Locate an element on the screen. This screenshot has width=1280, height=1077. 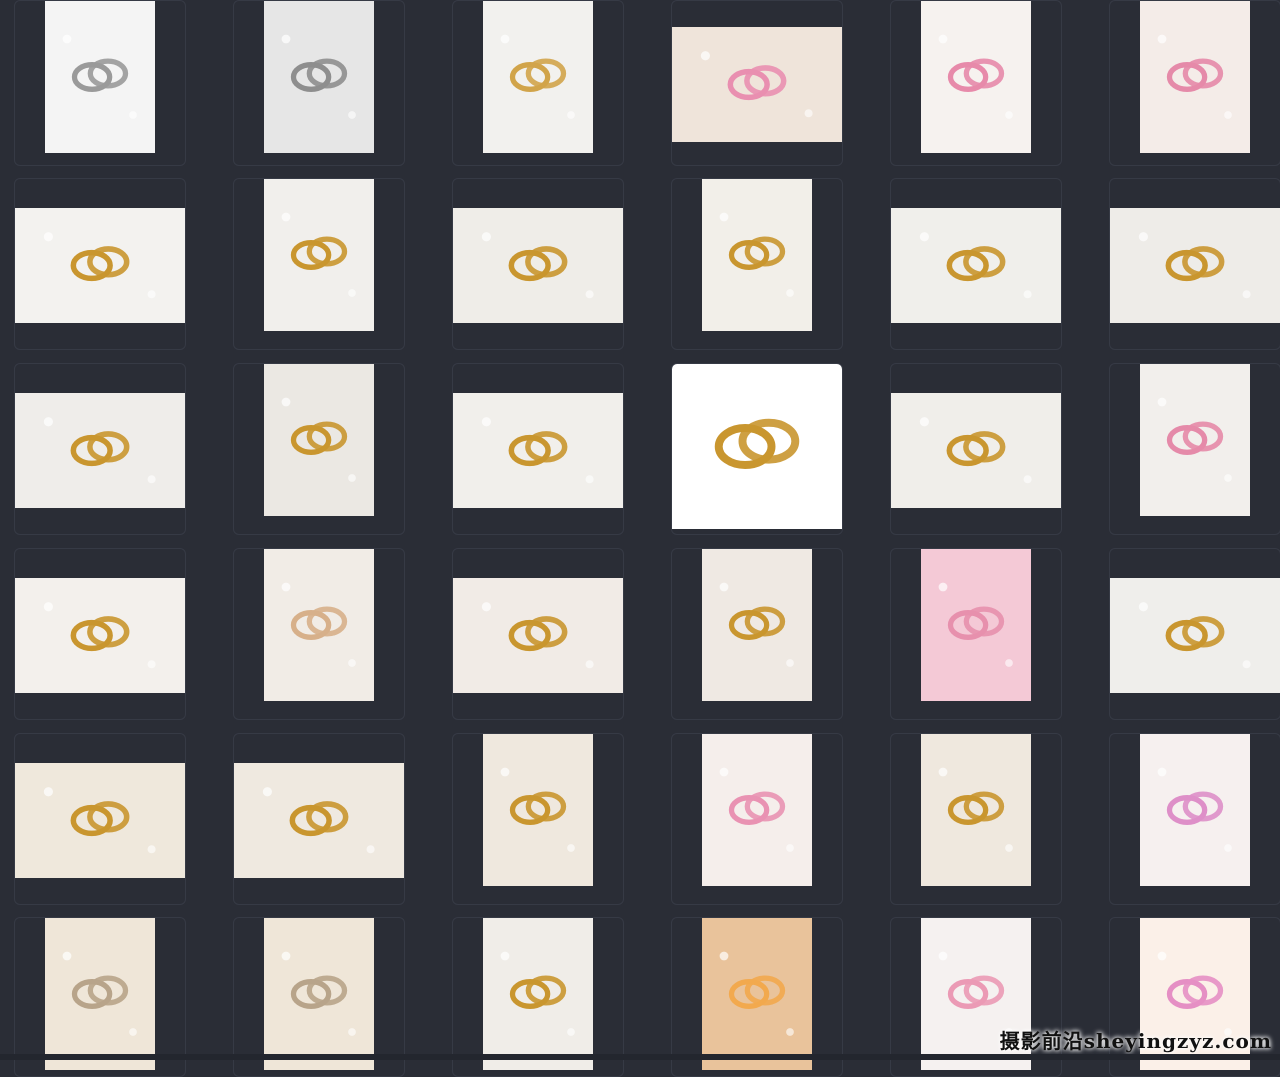
bottom-edge is located at coordinates (640, 1057).